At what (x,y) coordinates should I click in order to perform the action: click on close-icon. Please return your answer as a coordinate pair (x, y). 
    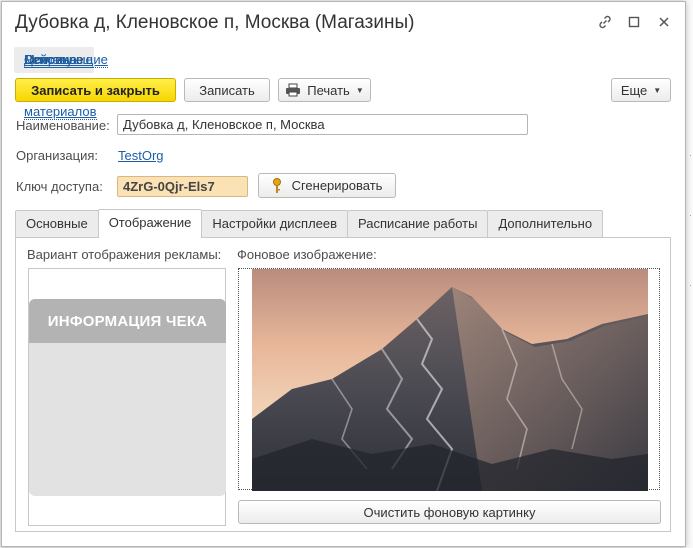
    Looking at the image, I should click on (664, 22).